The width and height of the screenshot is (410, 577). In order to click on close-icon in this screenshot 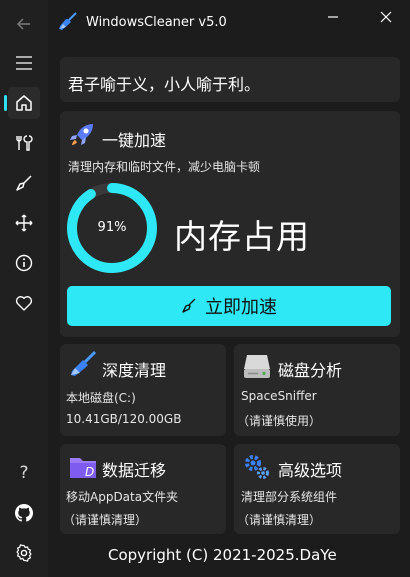, I will do `click(386, 17)`.